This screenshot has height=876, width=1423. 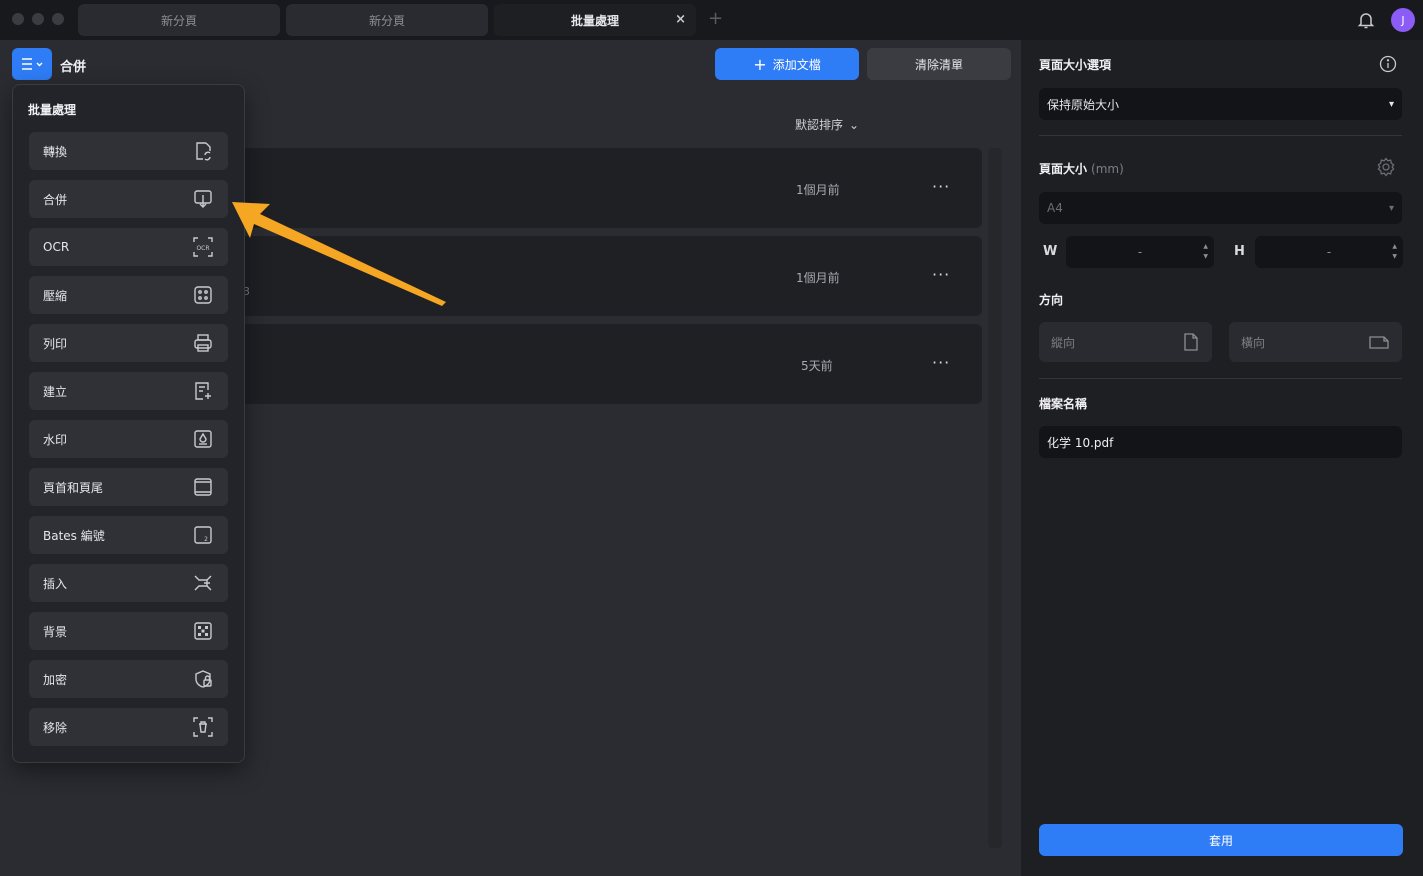 What do you see at coordinates (128, 583) in the screenshot?
I see `menu-item-insert: 插入` at bounding box center [128, 583].